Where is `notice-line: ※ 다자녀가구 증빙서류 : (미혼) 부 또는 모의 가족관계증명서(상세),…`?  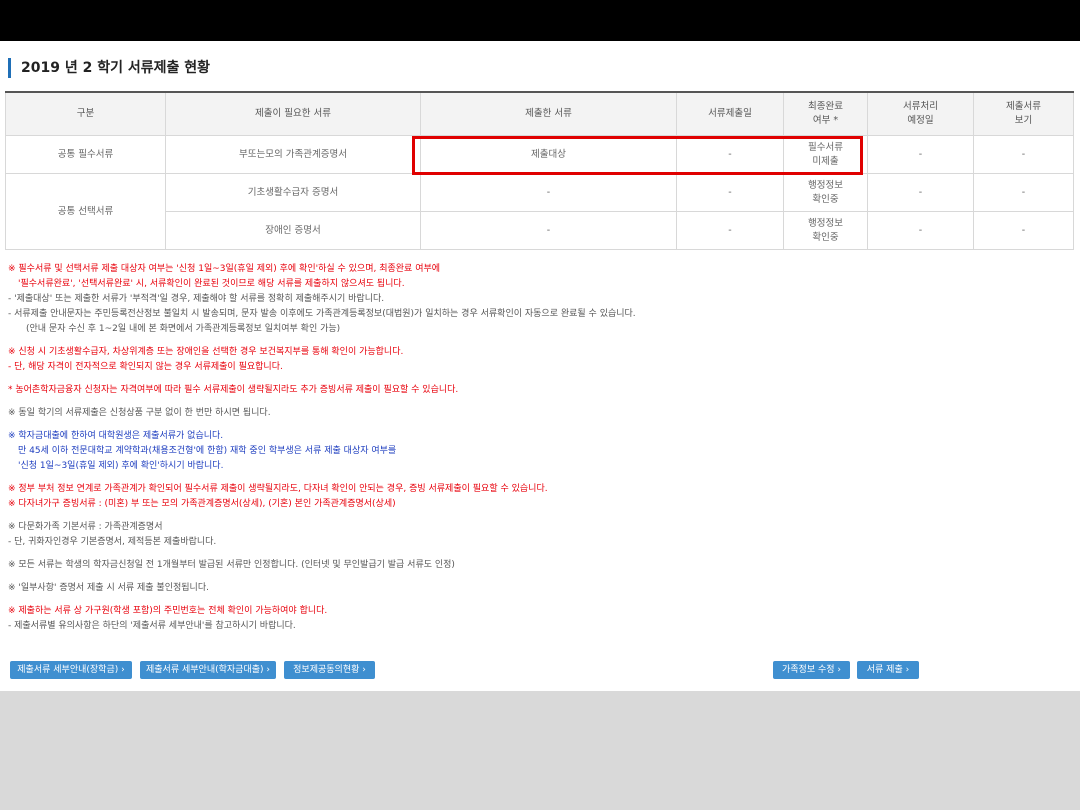 notice-line: ※ 다자녀가구 증빙서류 : (미혼) 부 또는 모의 가족관계증명서(상세),… is located at coordinates (202, 504).